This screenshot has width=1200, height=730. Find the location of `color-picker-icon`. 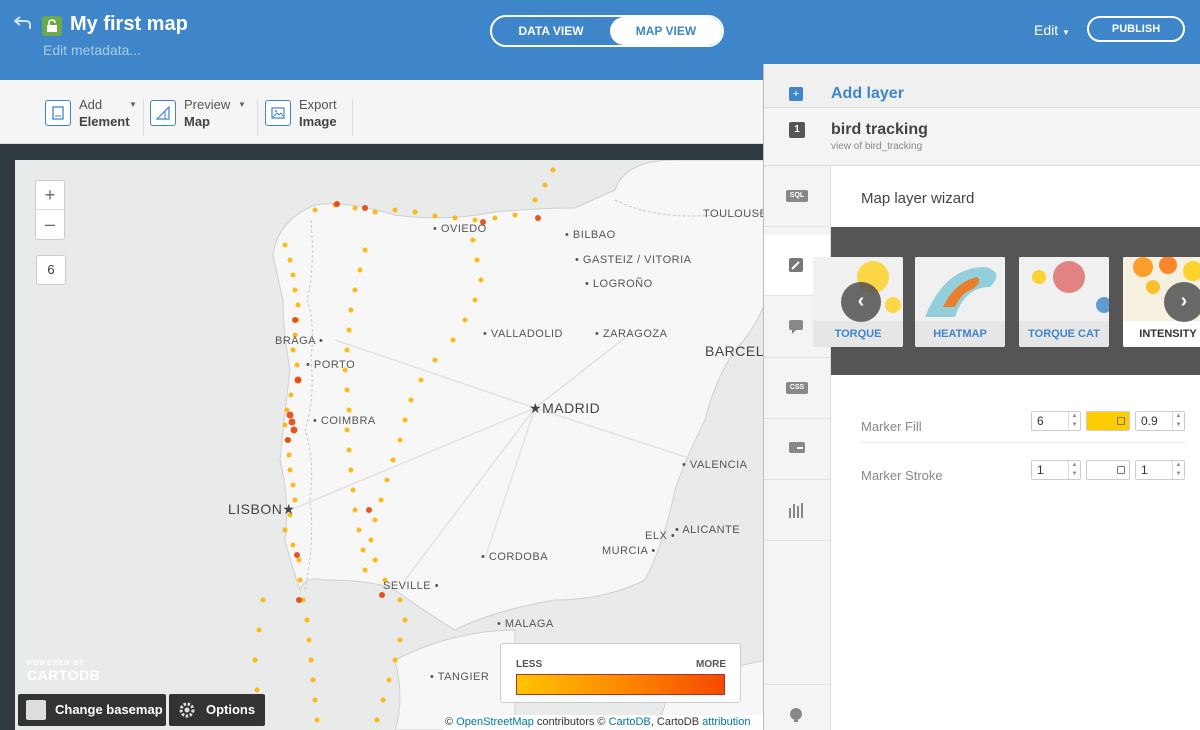

color-picker-icon is located at coordinates (1121, 421).